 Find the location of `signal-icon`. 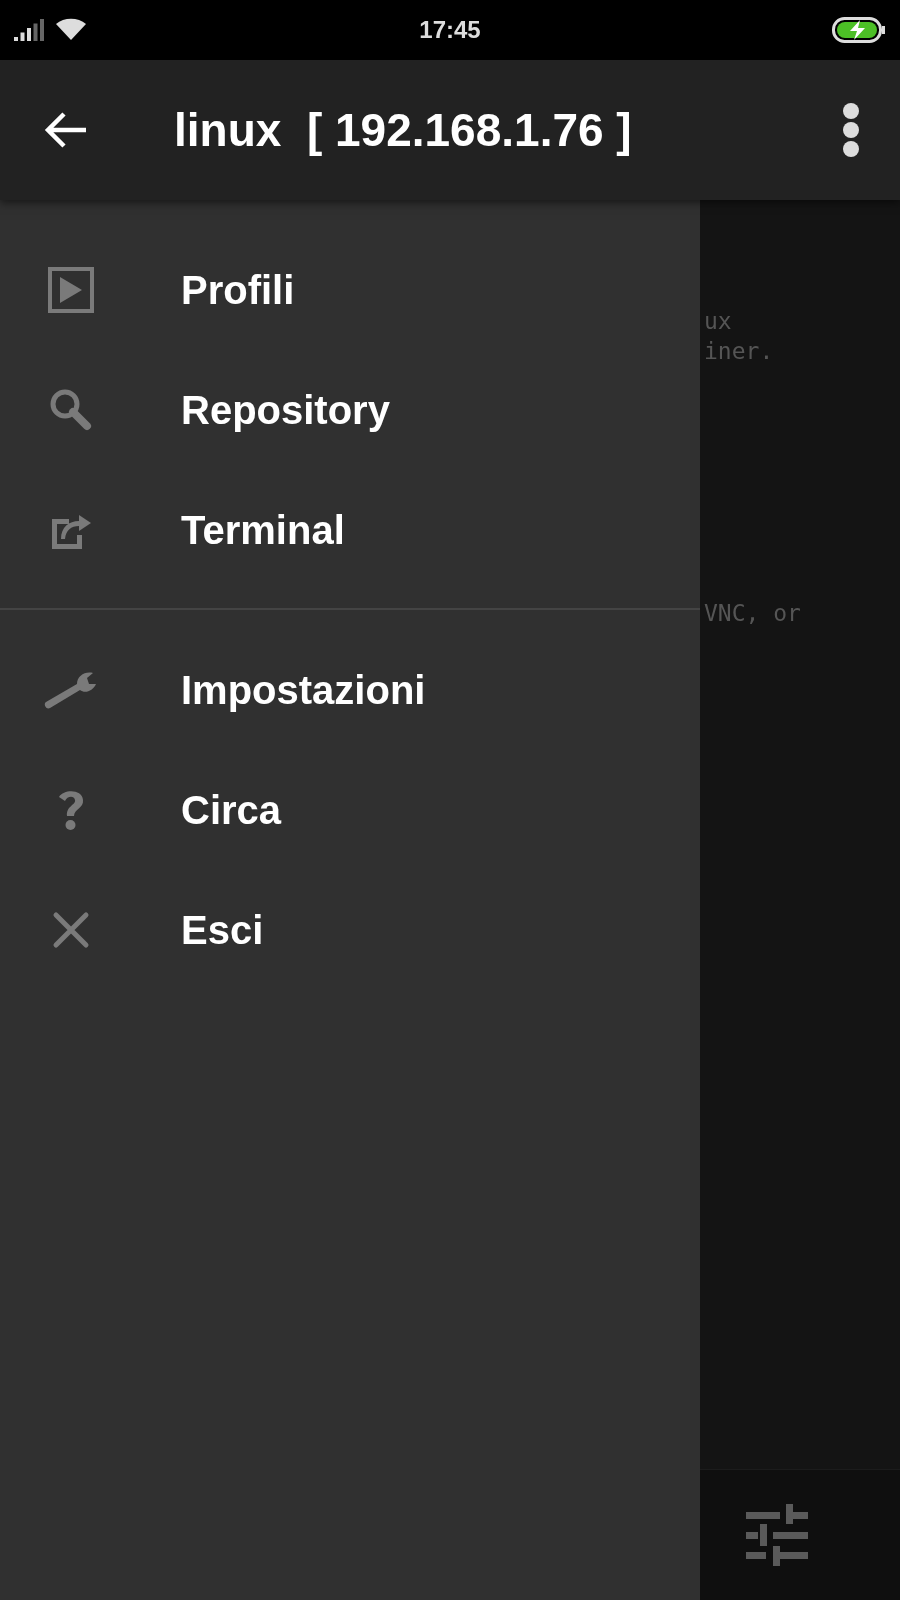

signal-icon is located at coordinates (30, 30).